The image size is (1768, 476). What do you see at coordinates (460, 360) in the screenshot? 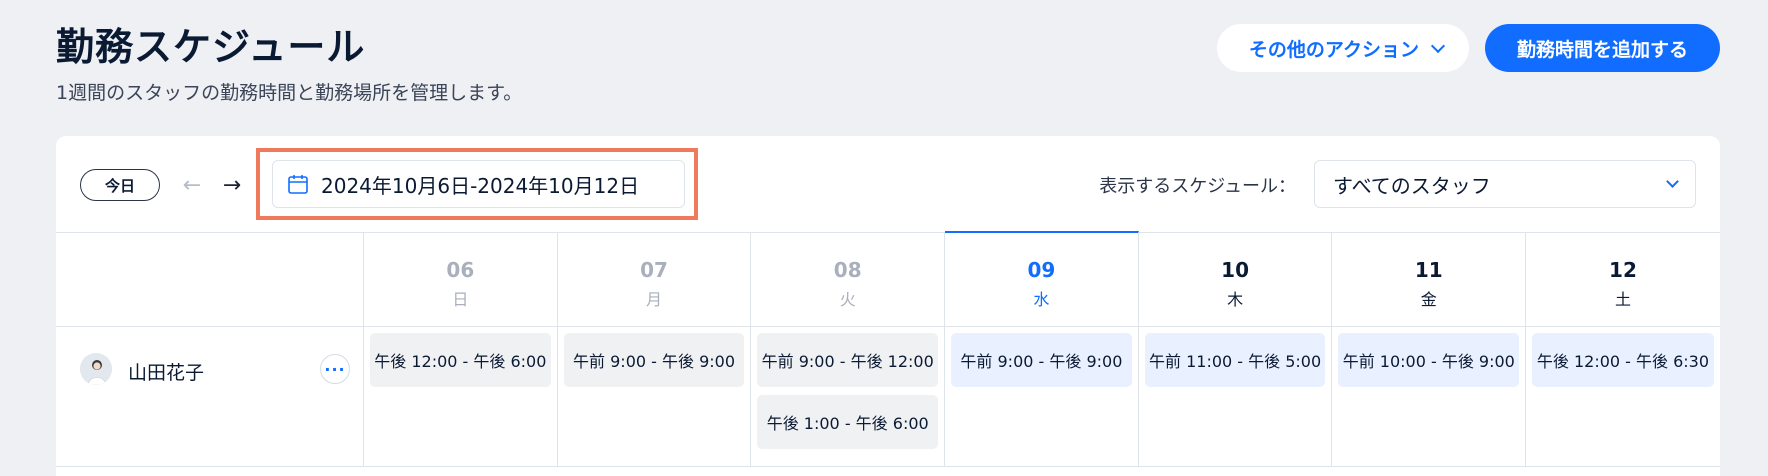
I see `shift-block: 午後 12:00 - 午後 6:00` at bounding box center [460, 360].